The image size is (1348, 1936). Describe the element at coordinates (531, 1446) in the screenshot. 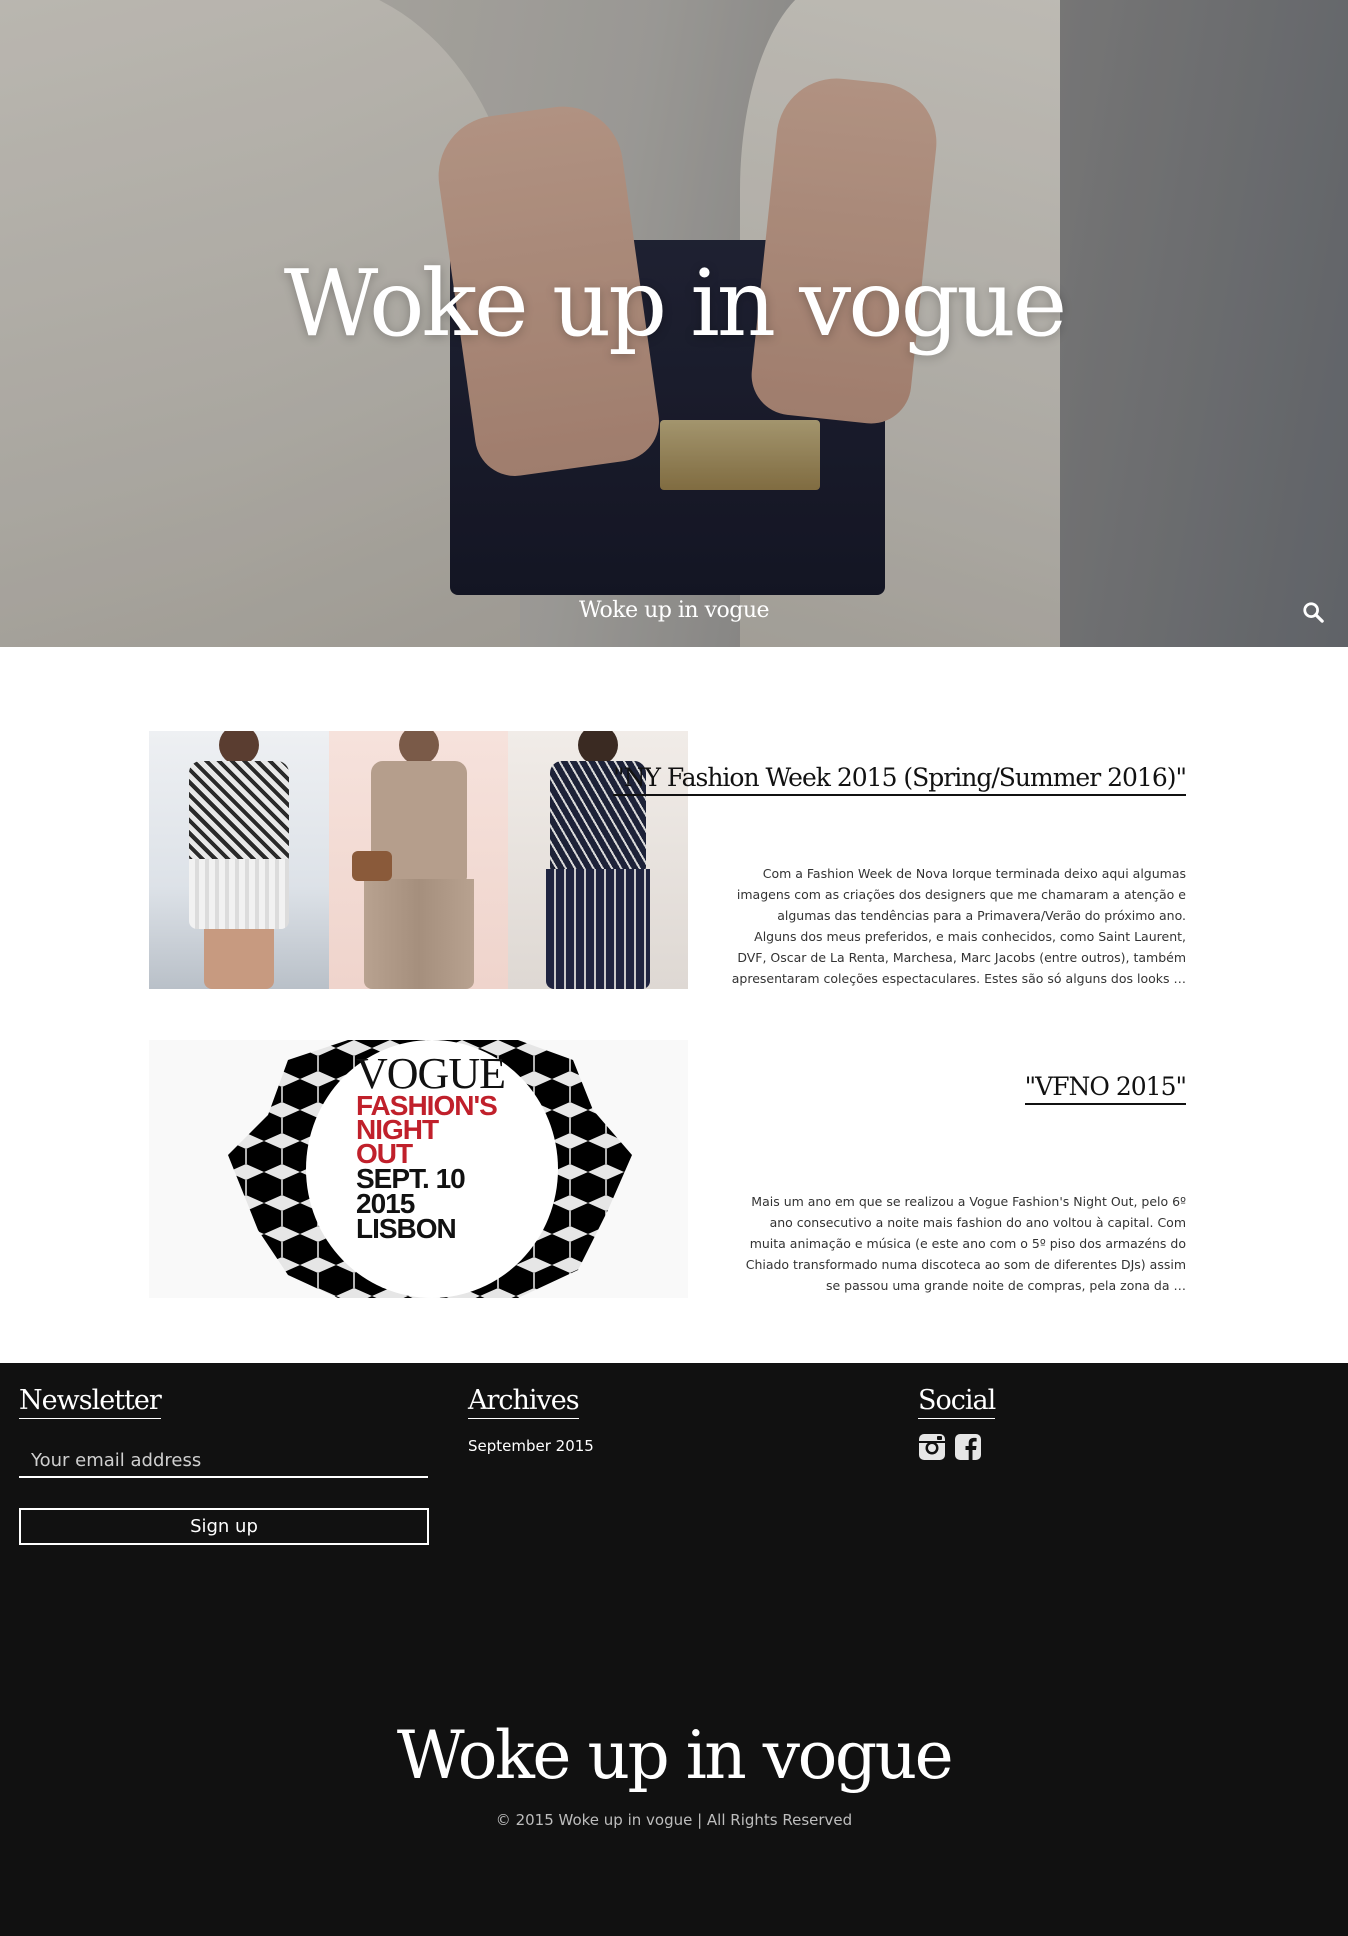

I see `archive-link-september-2015: September 2015` at that location.